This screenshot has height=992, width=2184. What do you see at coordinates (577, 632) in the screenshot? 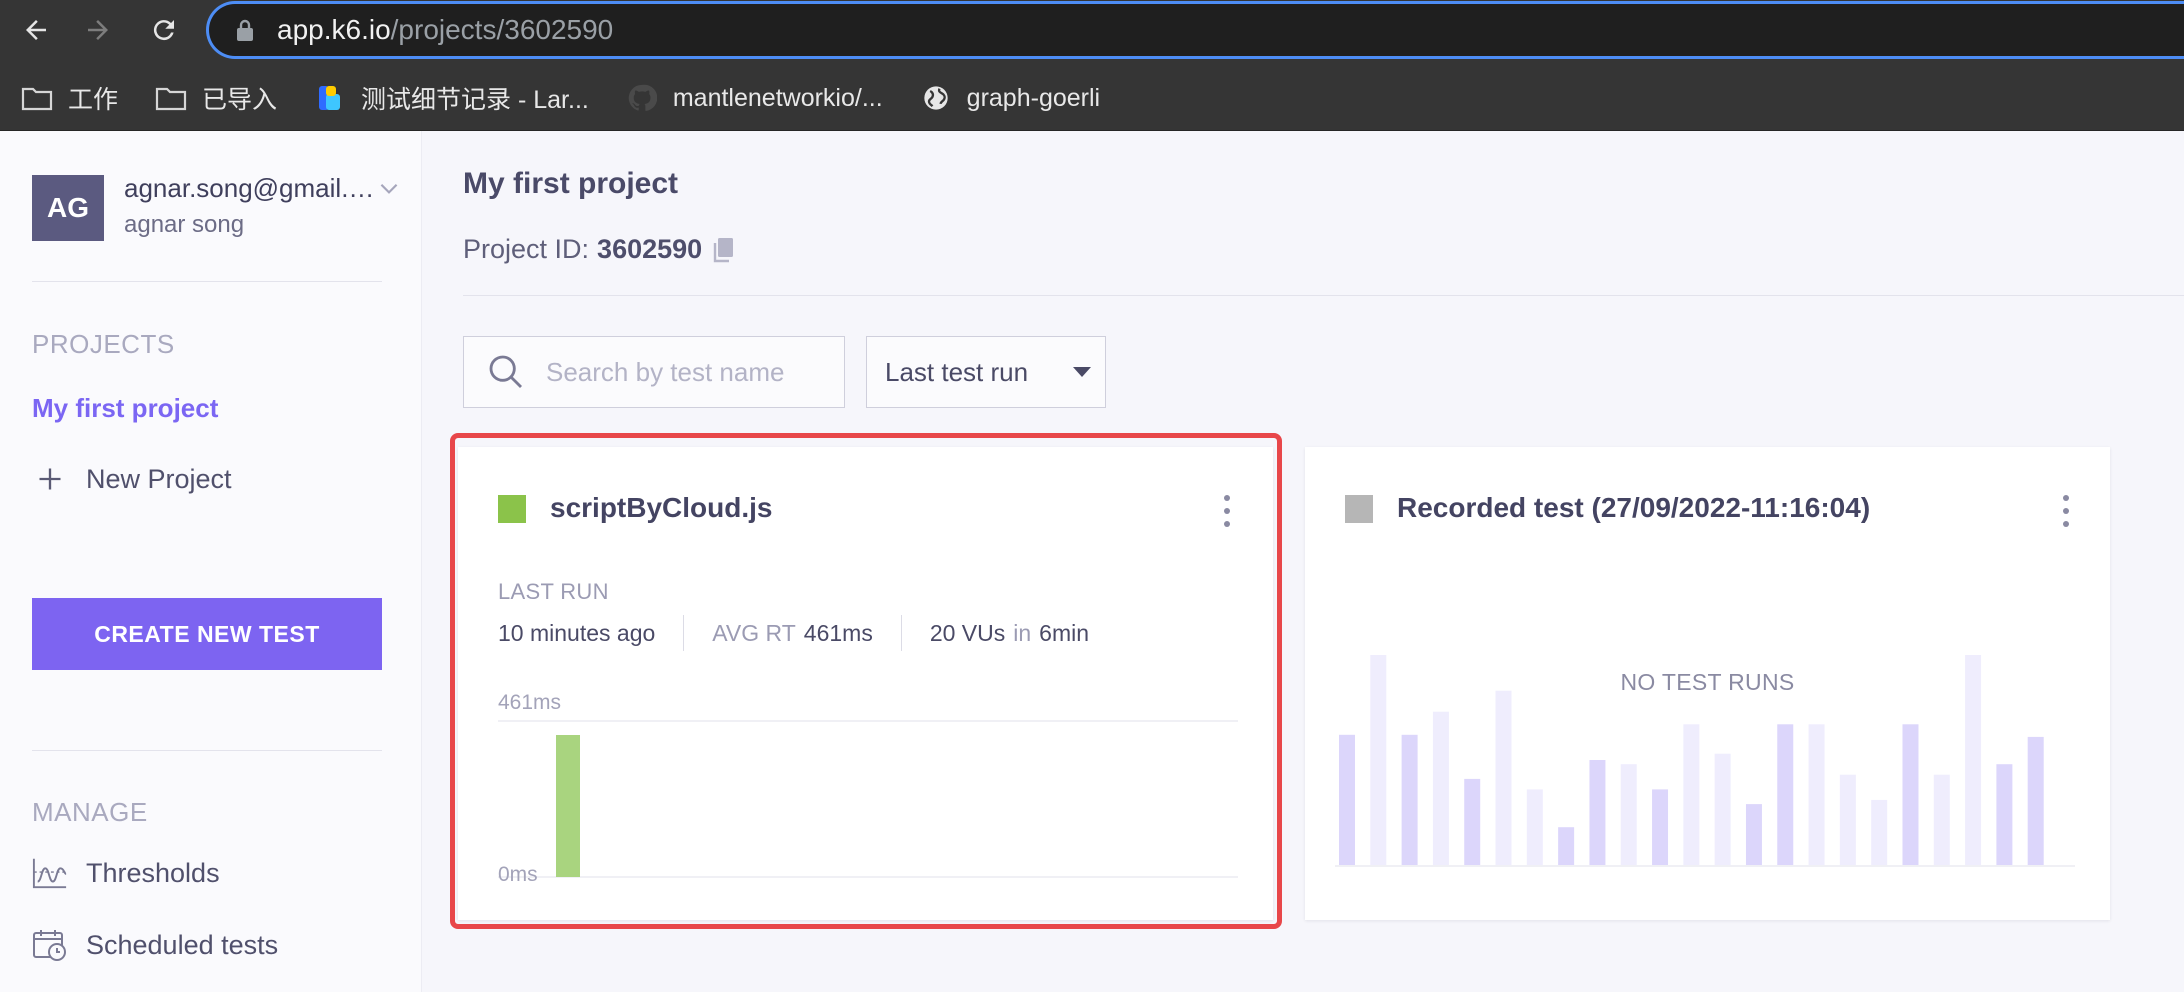
I see `last-run-ago: 10 minutes ago` at bounding box center [577, 632].